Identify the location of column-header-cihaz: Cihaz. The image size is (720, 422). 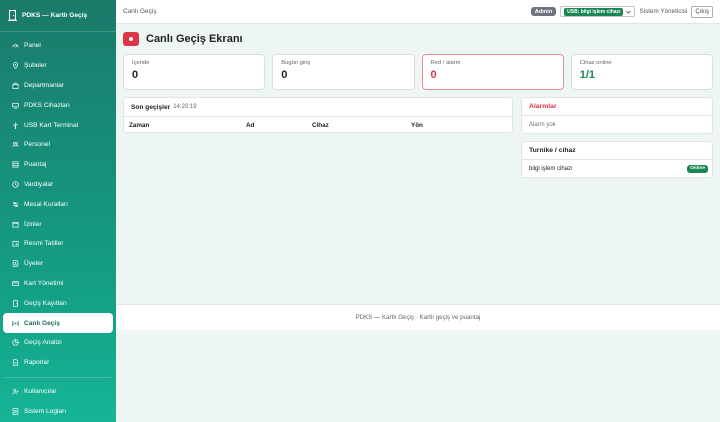
(320, 125).